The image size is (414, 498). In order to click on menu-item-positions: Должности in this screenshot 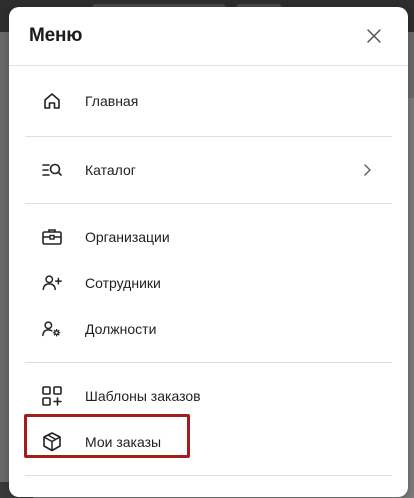, I will do `click(208, 329)`.